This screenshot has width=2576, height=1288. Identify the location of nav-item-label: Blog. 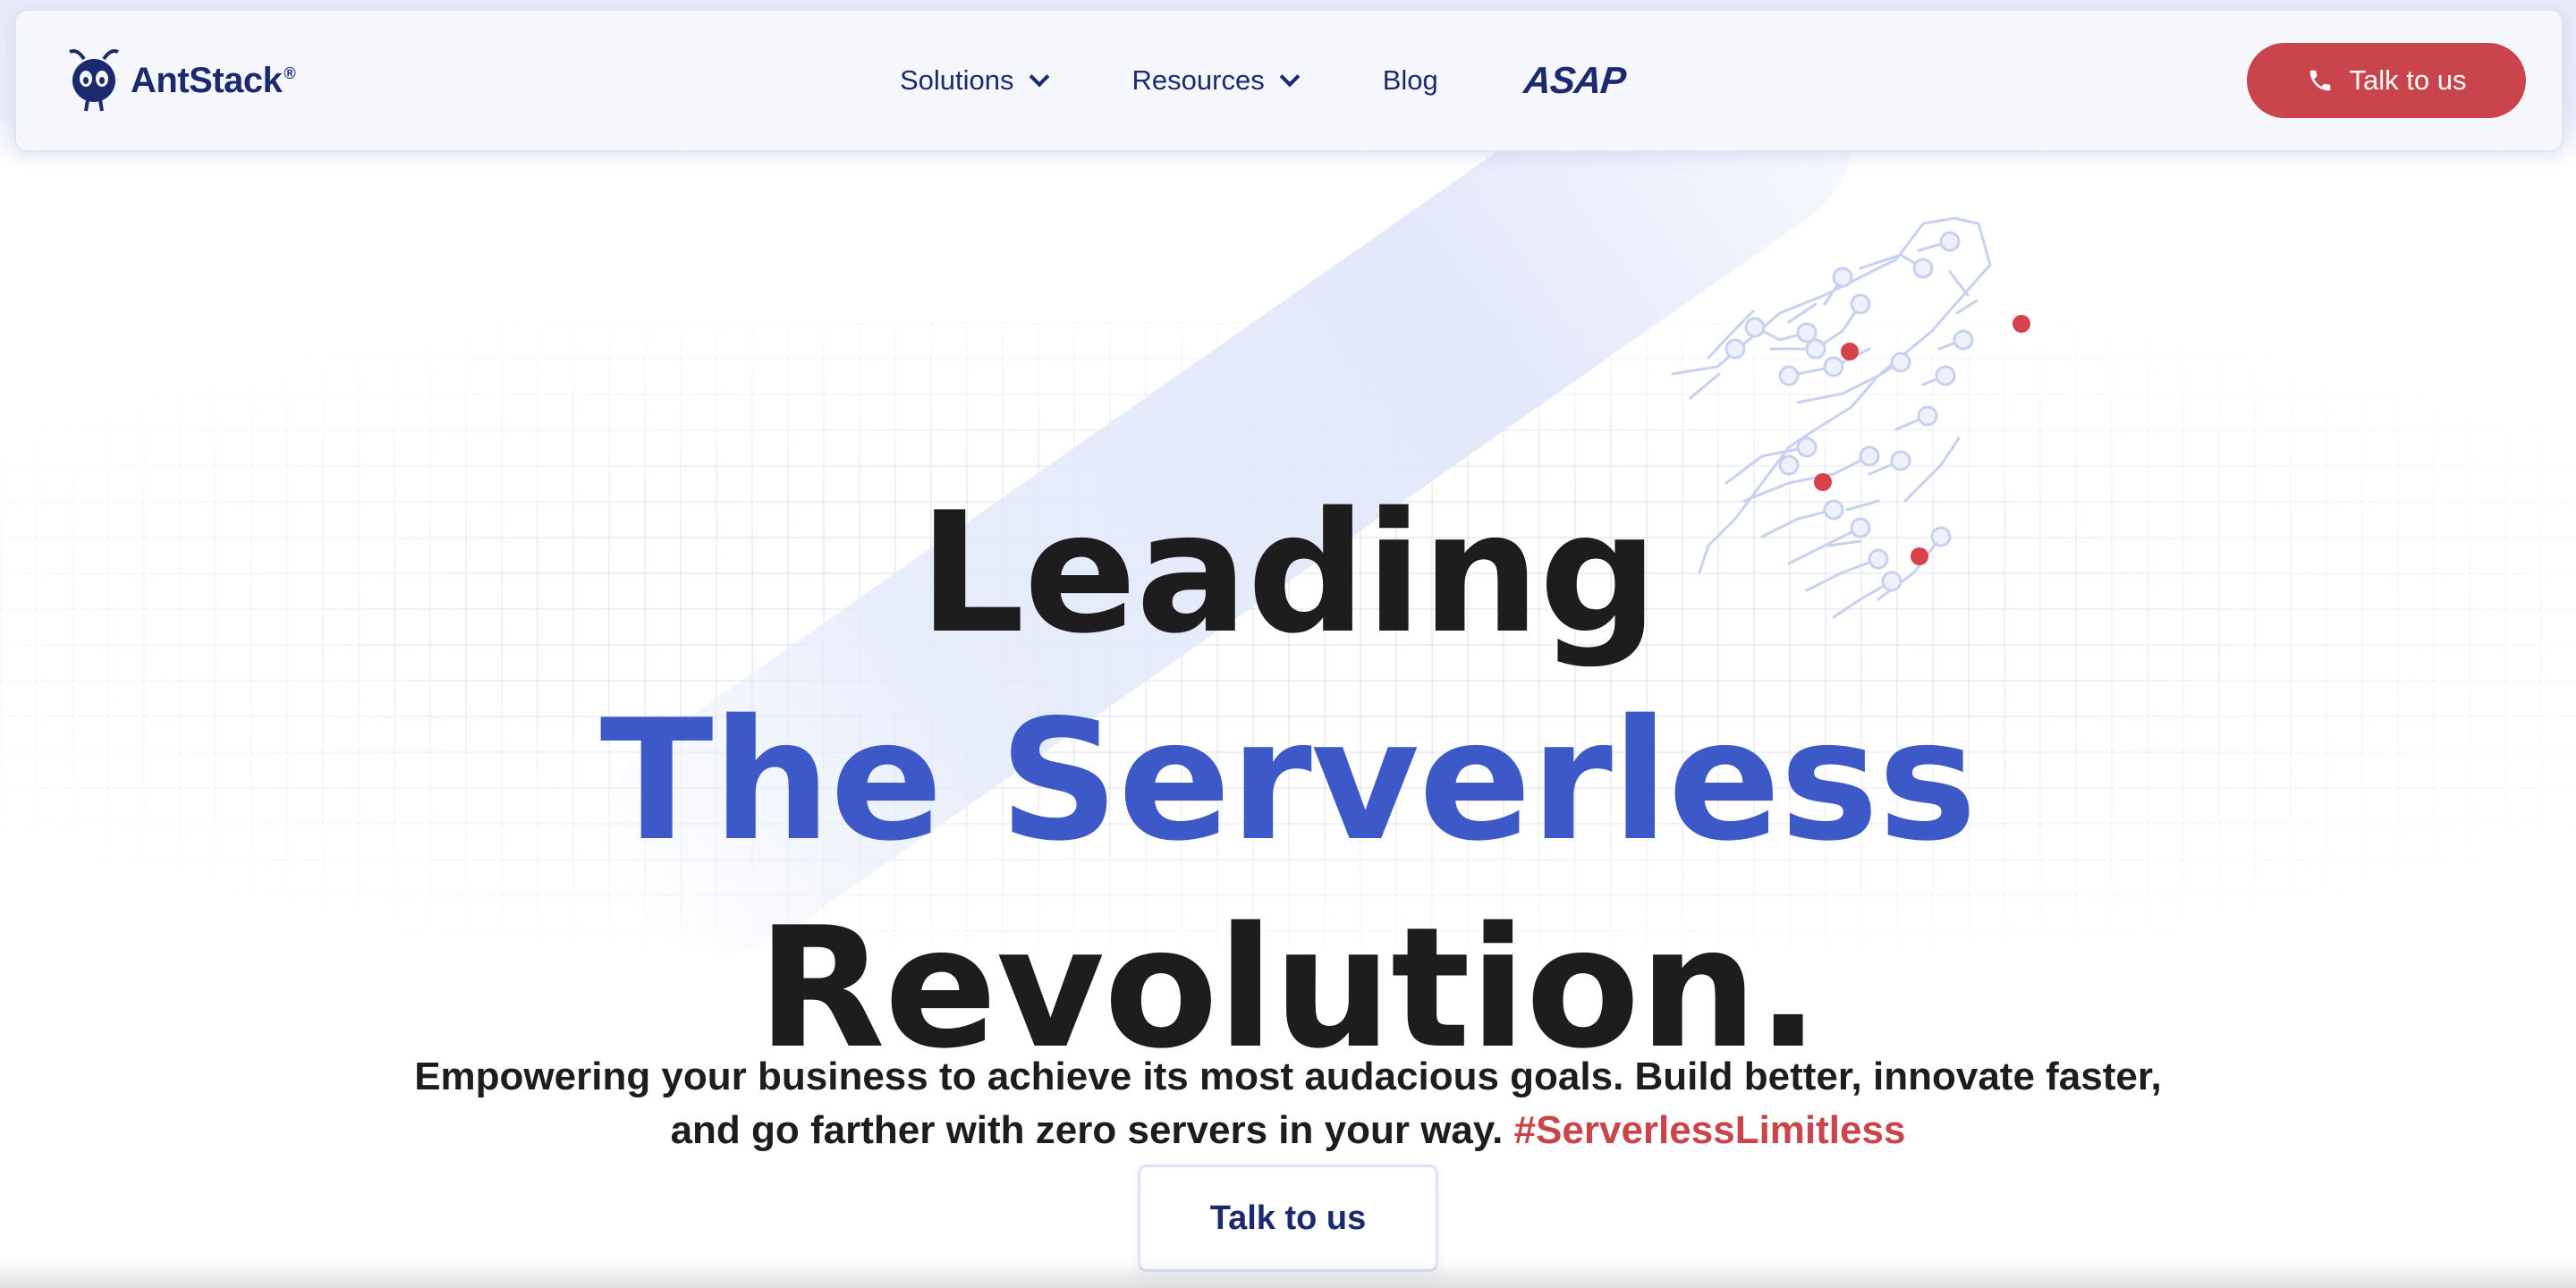
(1410, 80).